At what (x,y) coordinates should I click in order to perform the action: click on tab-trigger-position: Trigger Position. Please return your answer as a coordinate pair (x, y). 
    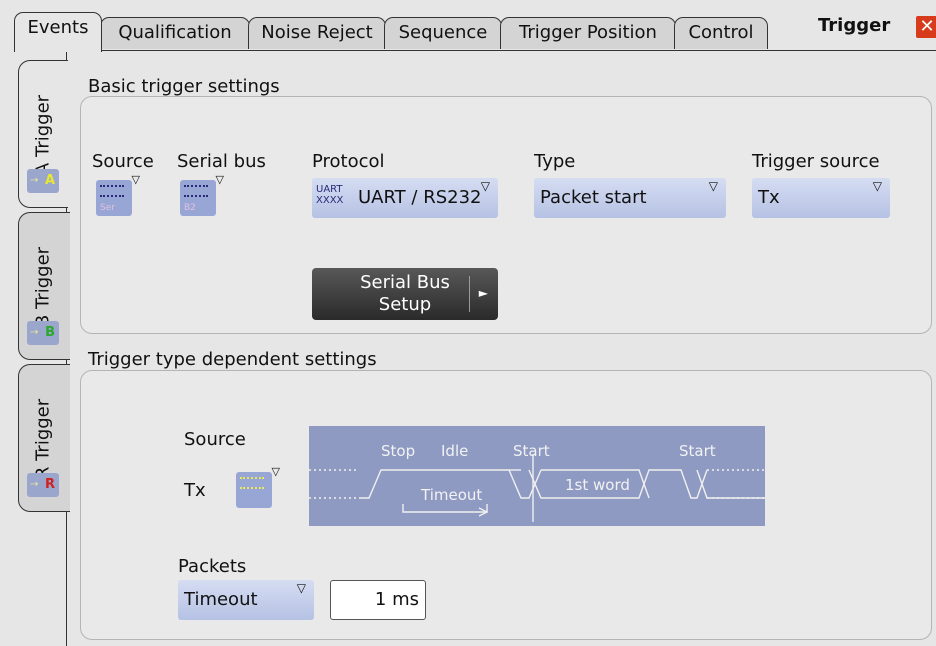
    Looking at the image, I should click on (588, 33).